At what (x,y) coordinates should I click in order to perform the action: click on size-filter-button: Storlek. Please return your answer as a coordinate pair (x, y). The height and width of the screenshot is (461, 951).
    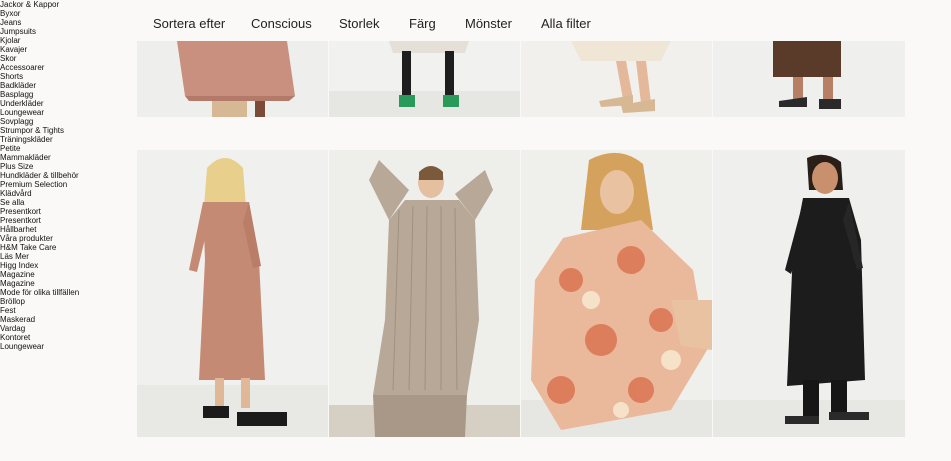
    Looking at the image, I should click on (359, 23).